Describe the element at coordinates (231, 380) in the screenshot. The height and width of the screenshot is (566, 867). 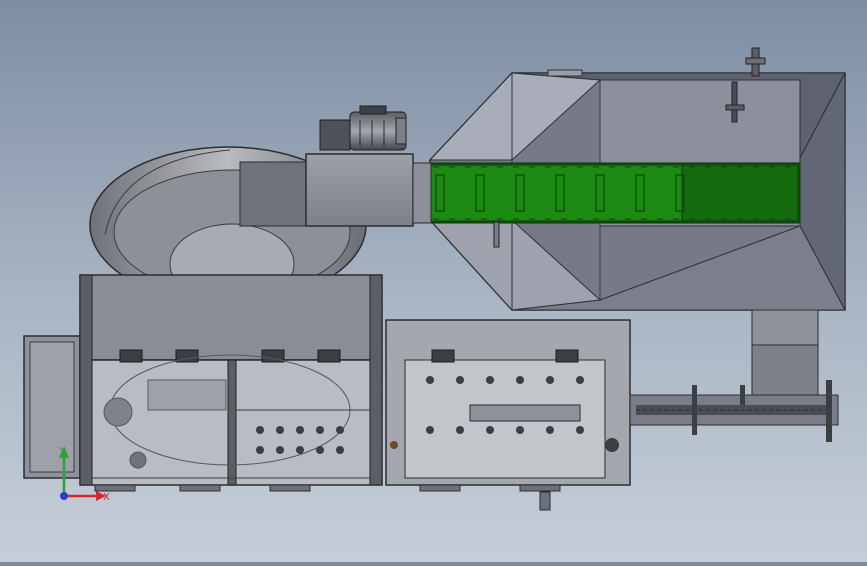
I see `left-frame` at that location.